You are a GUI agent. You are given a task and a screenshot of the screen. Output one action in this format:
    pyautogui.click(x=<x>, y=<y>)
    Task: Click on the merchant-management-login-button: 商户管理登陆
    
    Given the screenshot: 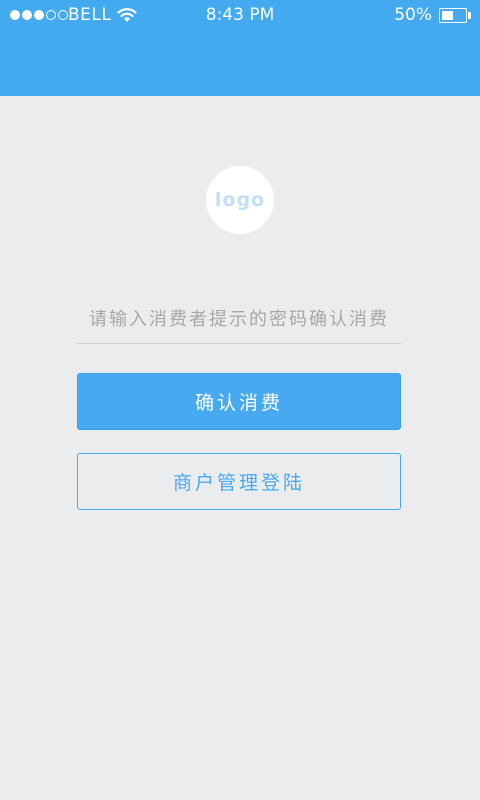 What is the action you would take?
    pyautogui.click(x=239, y=481)
    